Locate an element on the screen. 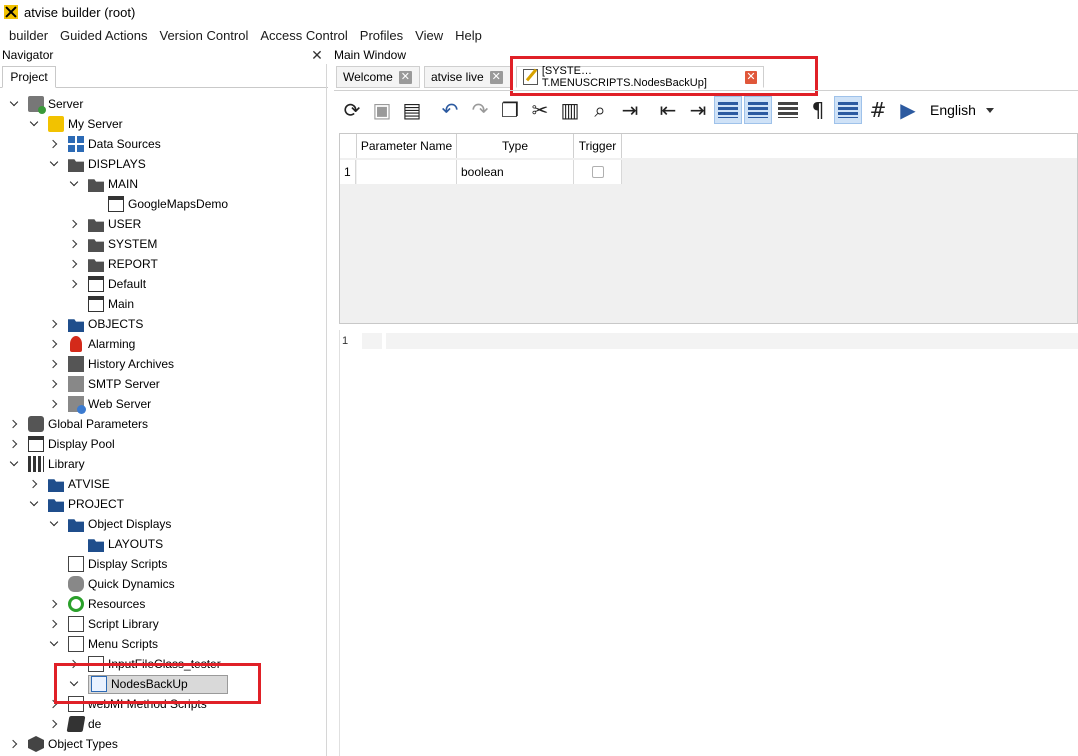 The width and height of the screenshot is (1078, 756). tree-item-global-parameters: Global Parameters is located at coordinates (78, 424).